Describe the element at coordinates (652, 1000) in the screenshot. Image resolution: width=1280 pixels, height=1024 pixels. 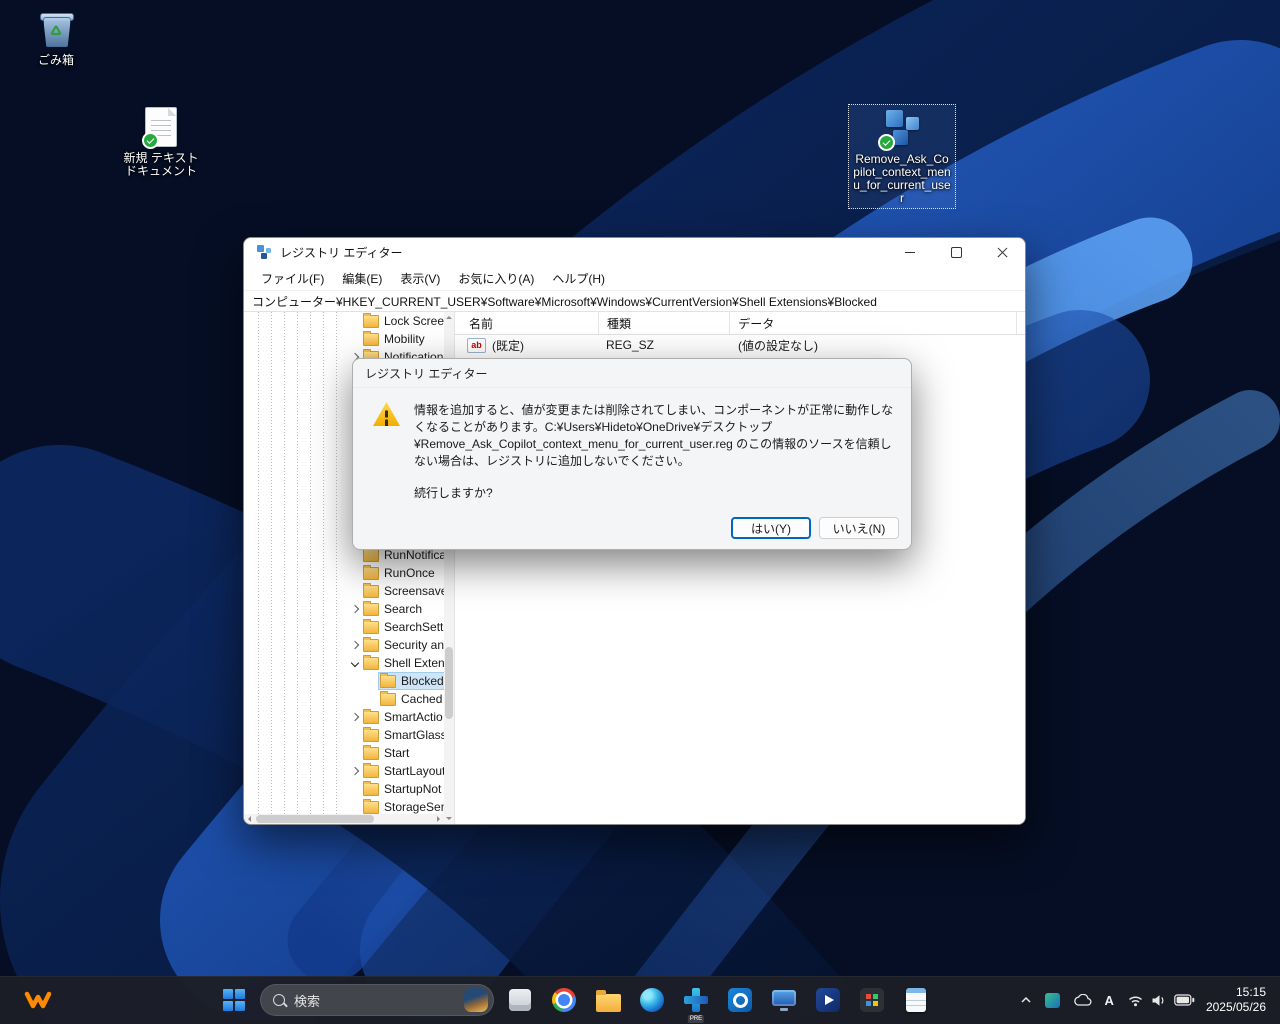
I see `edge-button` at that location.